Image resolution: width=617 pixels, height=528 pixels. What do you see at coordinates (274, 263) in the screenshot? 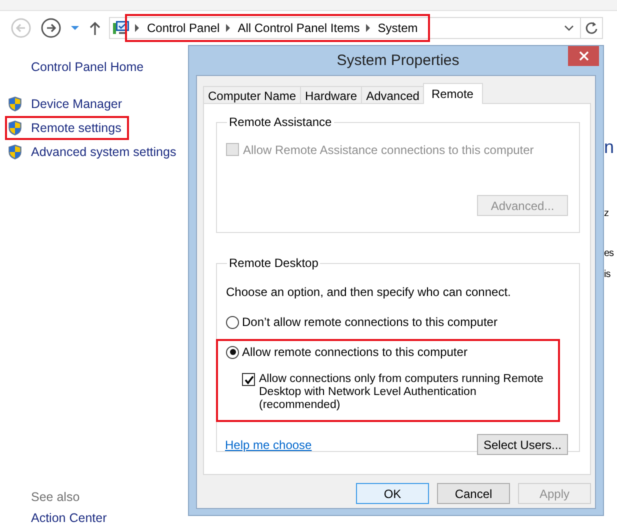
I see `group-title: Remote Desktop` at bounding box center [274, 263].